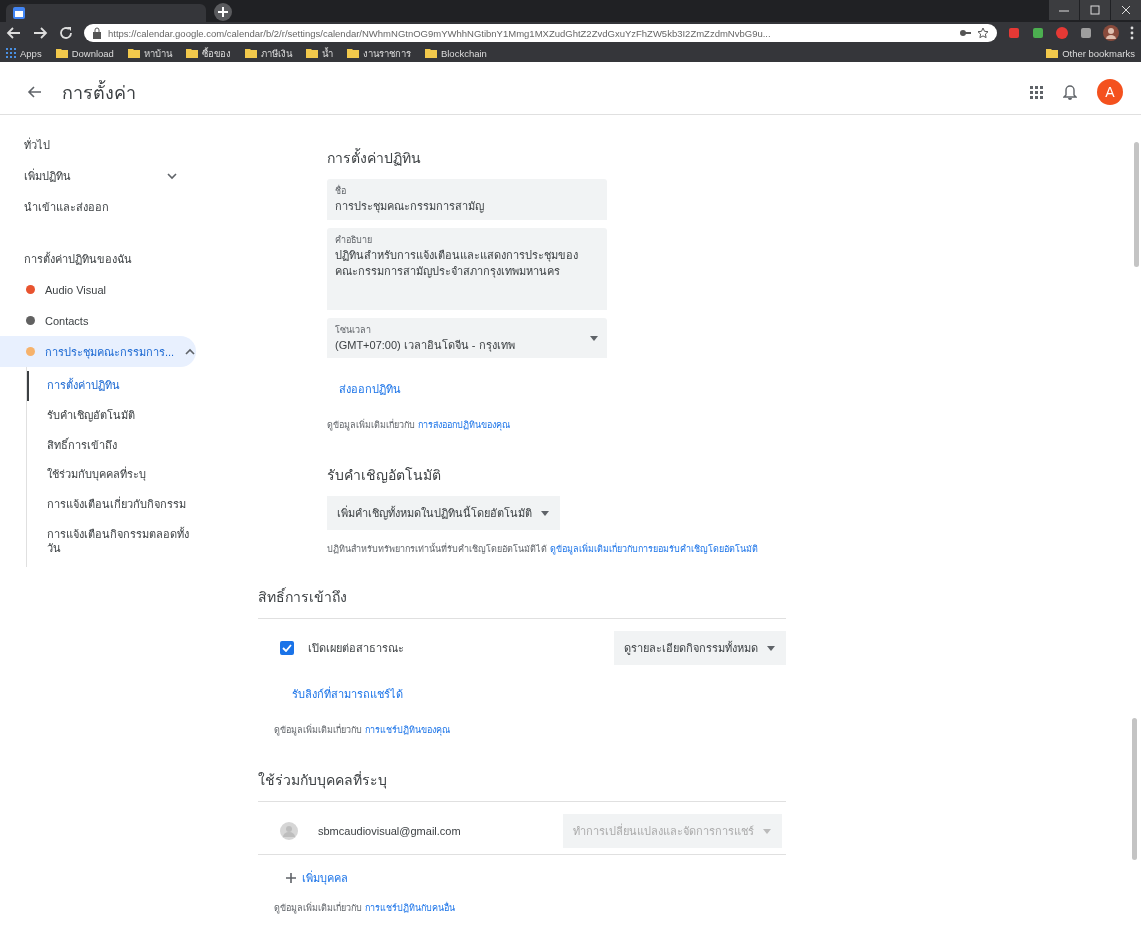 The width and height of the screenshot is (1141, 933). Describe the element at coordinates (323, 780) in the screenshot. I see `section-title: ใช้ร่วมกับบุคคลที่ระบุ` at that location.